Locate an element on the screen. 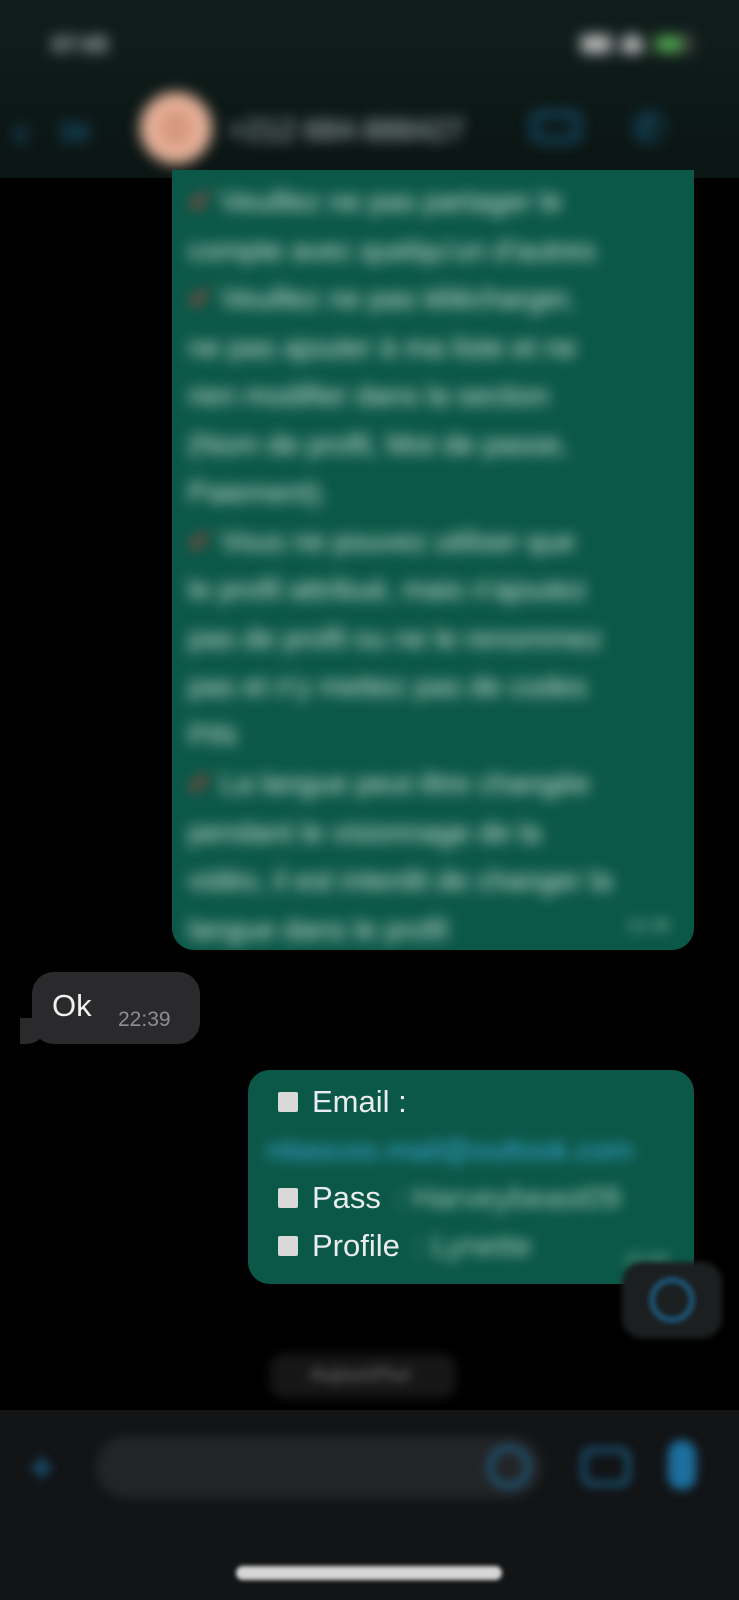  profile-label: Profile is located at coordinates (356, 1245).